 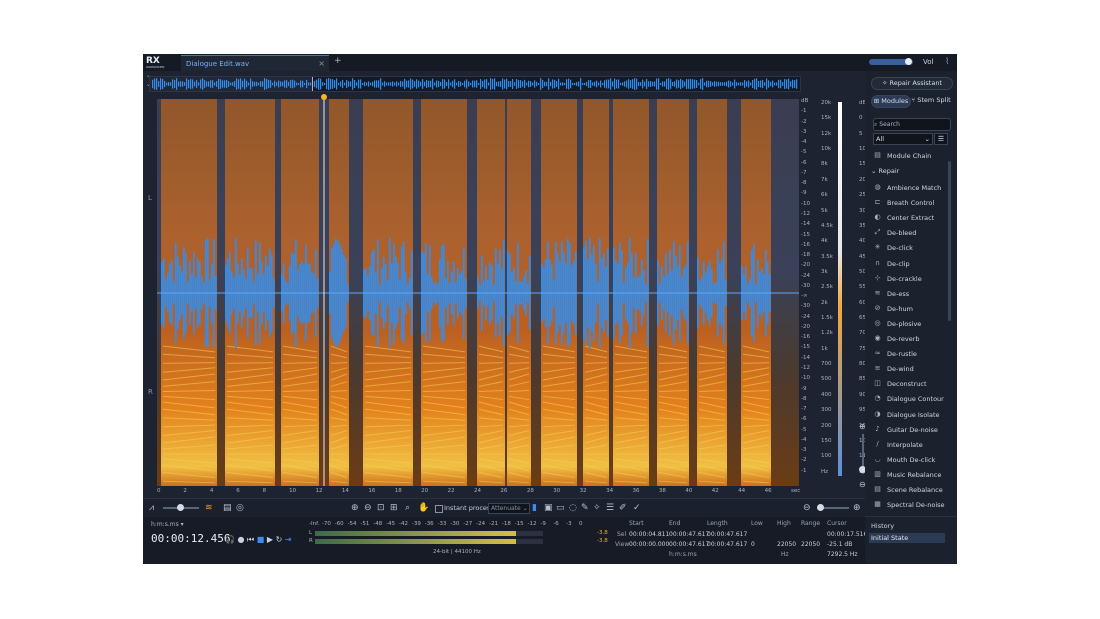 I want to click on module-item: ◉ De-reverb, so click(x=907, y=339).